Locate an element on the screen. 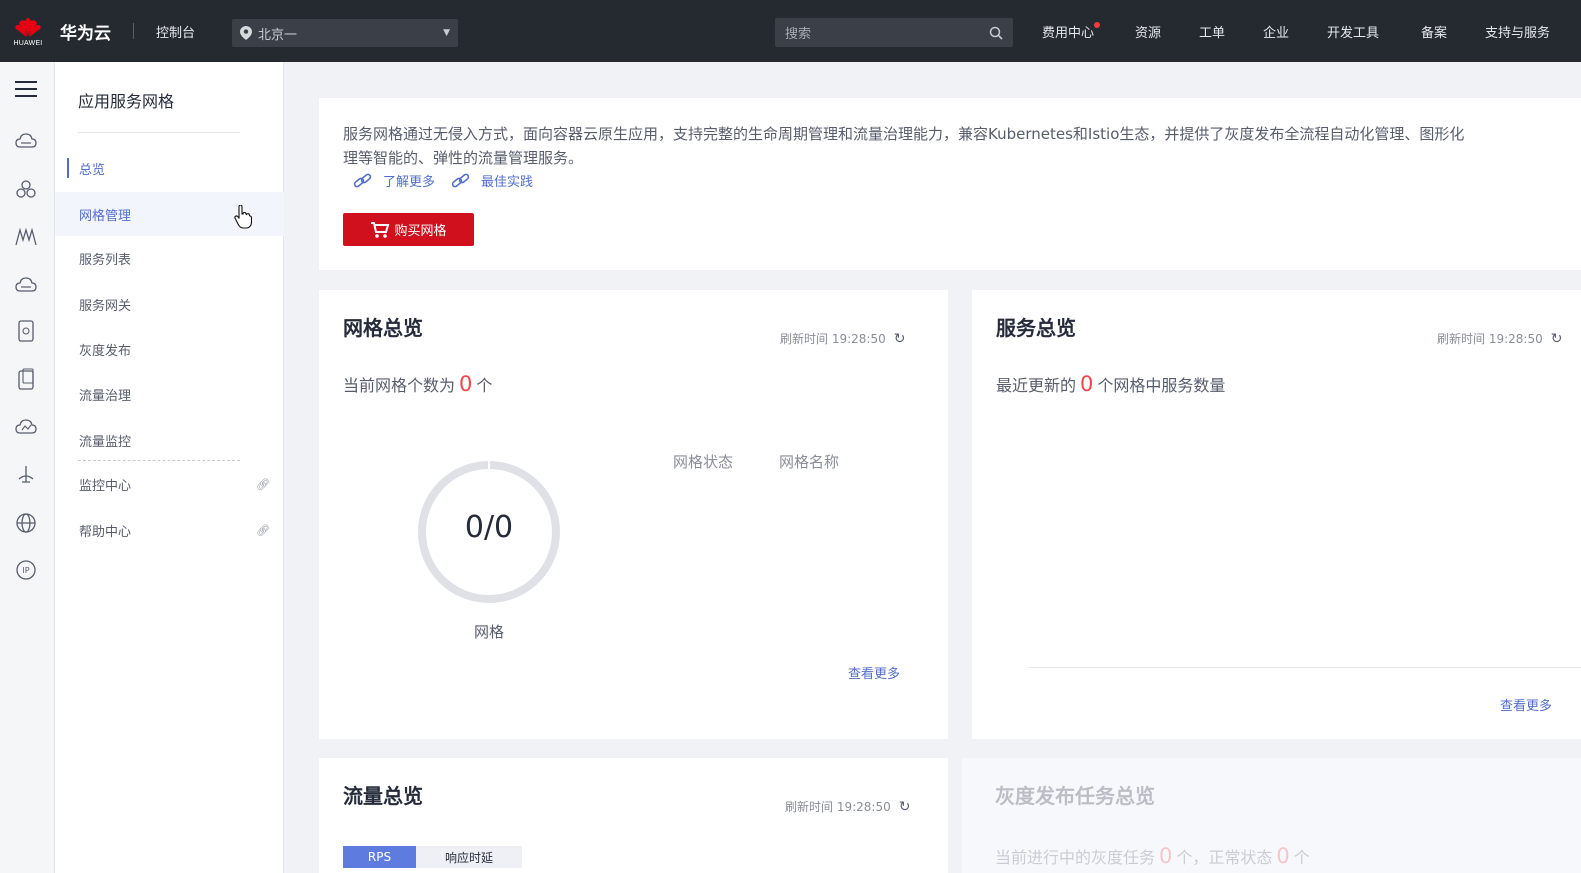  container-icon is located at coordinates (26, 189).